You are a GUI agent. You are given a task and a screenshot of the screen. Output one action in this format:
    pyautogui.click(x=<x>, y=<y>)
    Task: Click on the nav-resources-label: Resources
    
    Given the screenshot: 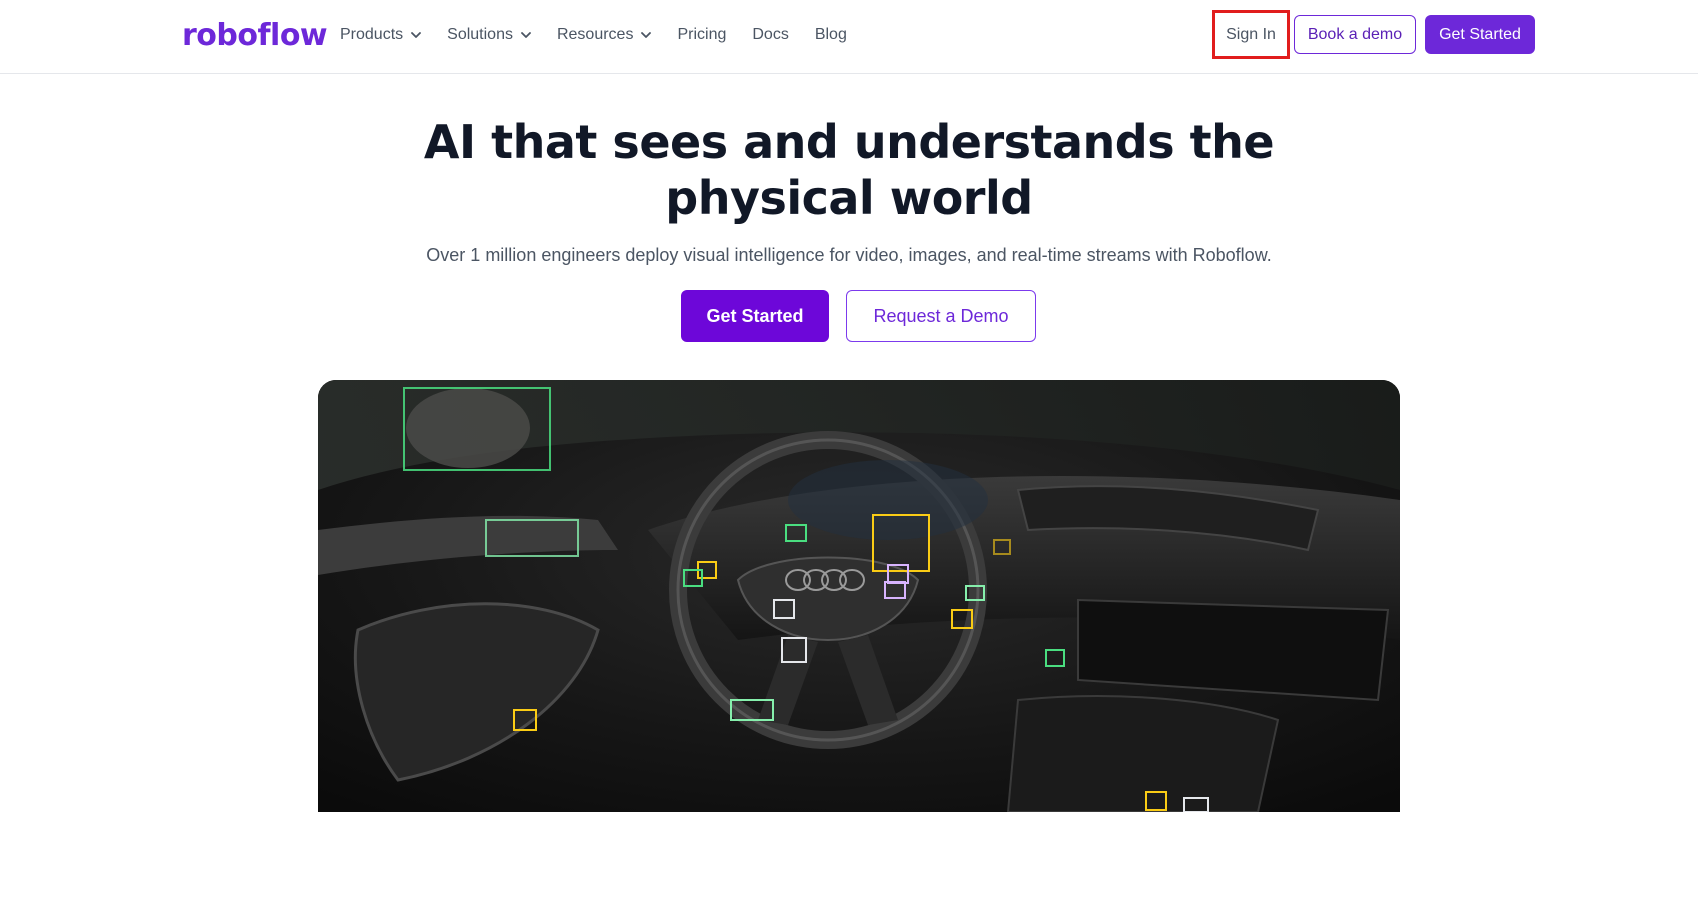 What is the action you would take?
    pyautogui.click(x=595, y=34)
    